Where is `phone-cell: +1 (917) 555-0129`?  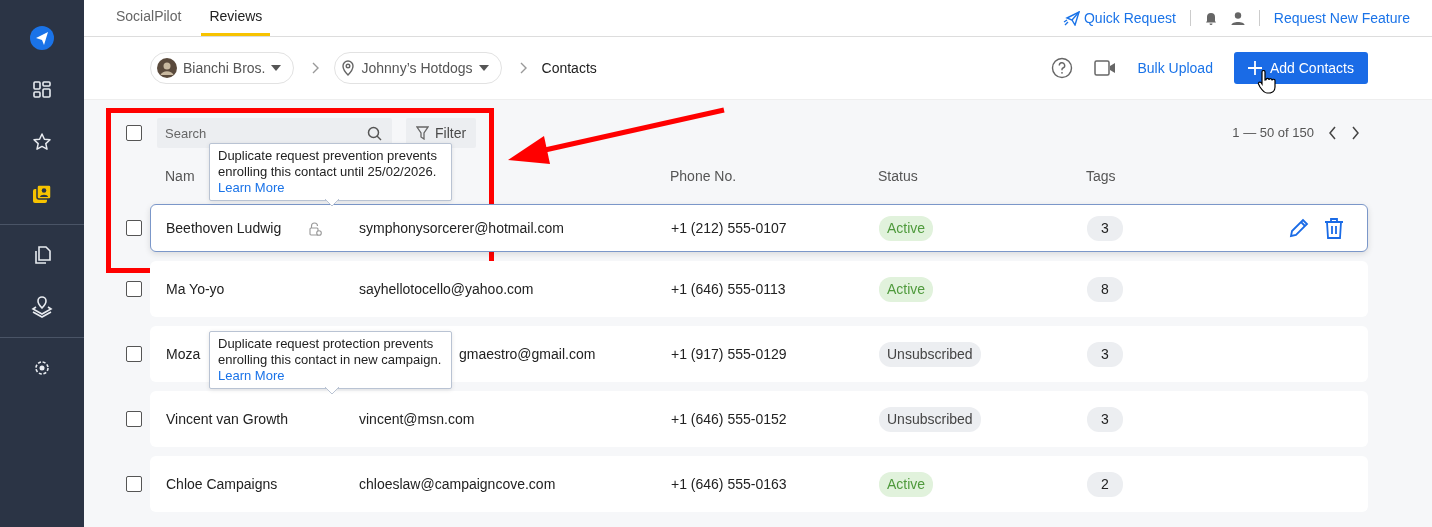
phone-cell: +1 (917) 555-0129 is located at coordinates (729, 353).